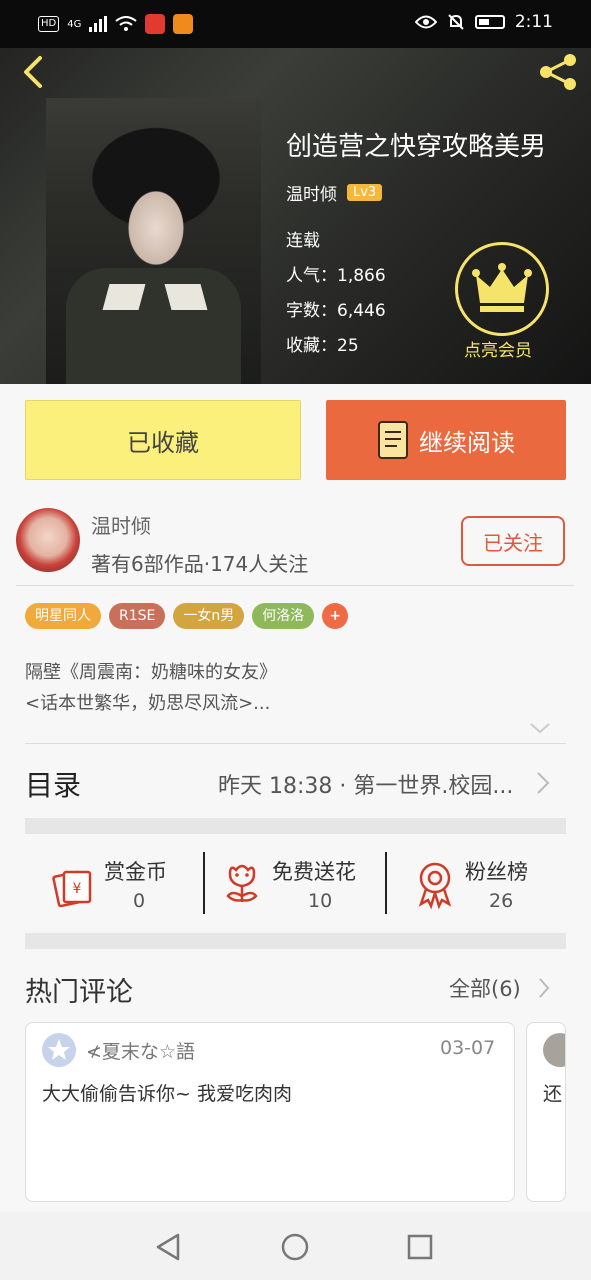 This screenshot has height=1280, width=591. Describe the element at coordinates (74, 24) in the screenshot. I see `network-indicator: 4G` at that location.